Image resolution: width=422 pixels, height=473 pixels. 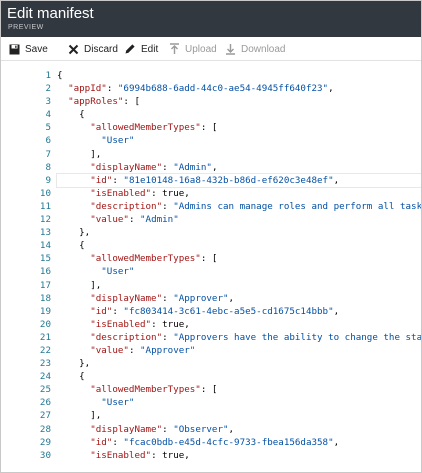 What do you see at coordinates (45, 206) in the screenshot?
I see `line-number: 11` at bounding box center [45, 206].